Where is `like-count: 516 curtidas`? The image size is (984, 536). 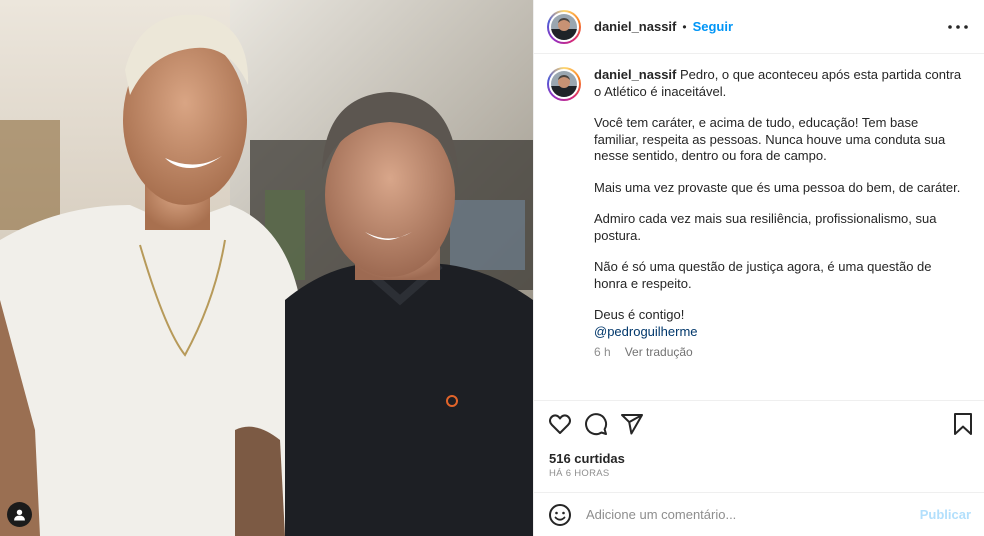 like-count: 516 curtidas is located at coordinates (587, 458).